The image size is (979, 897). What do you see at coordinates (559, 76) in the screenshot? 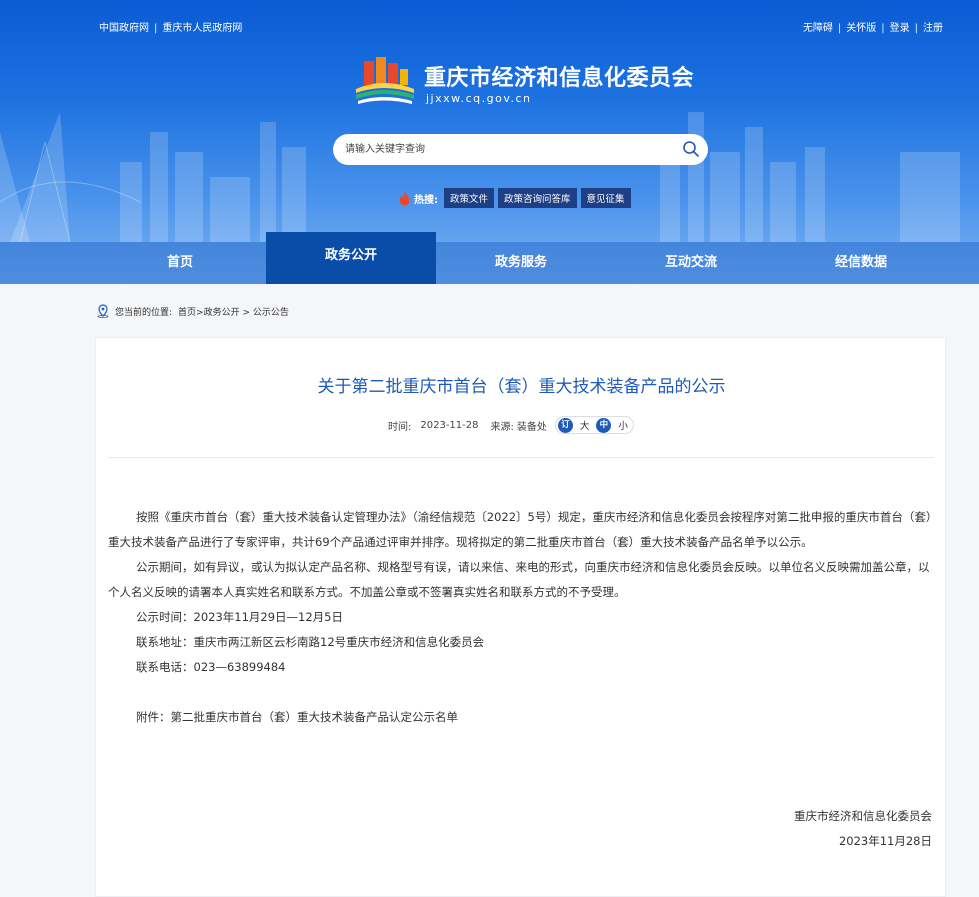
I see `site-title: 重庆市经济和信息化委员会` at bounding box center [559, 76].